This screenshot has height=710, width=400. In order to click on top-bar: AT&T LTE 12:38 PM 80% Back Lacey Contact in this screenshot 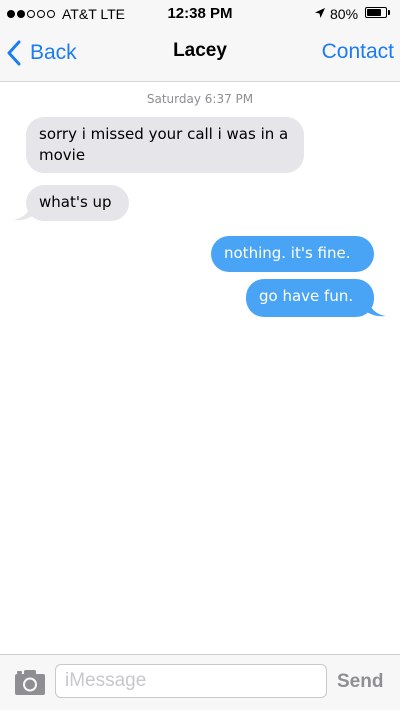, I will do `click(200, 41)`.